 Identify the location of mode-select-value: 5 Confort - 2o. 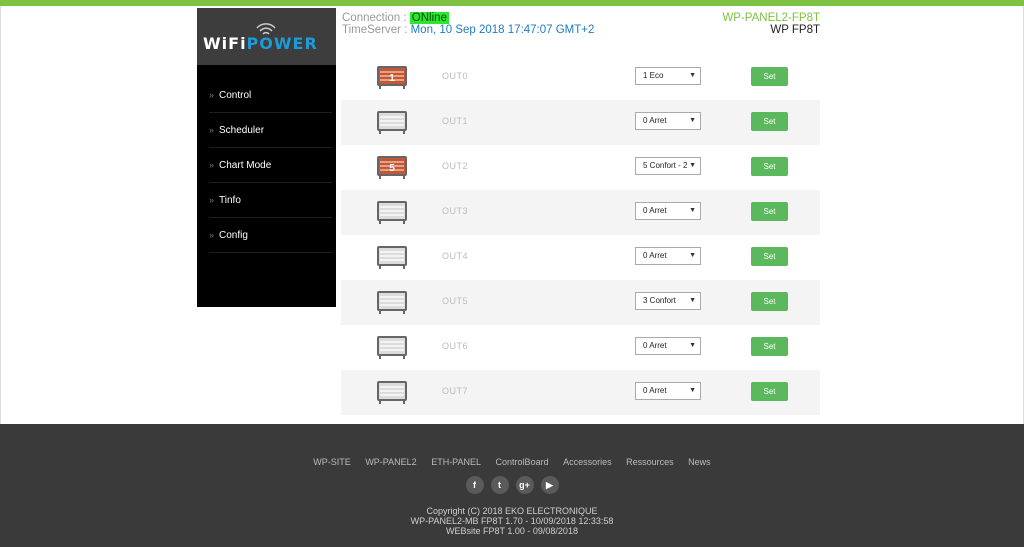
(667, 165).